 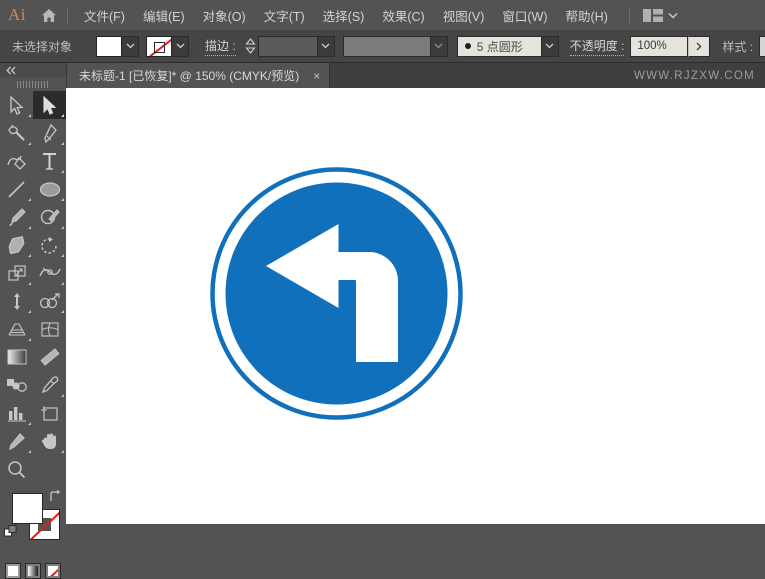 What do you see at coordinates (131, 46) in the screenshot?
I see `fill-dropdown-caret` at bounding box center [131, 46].